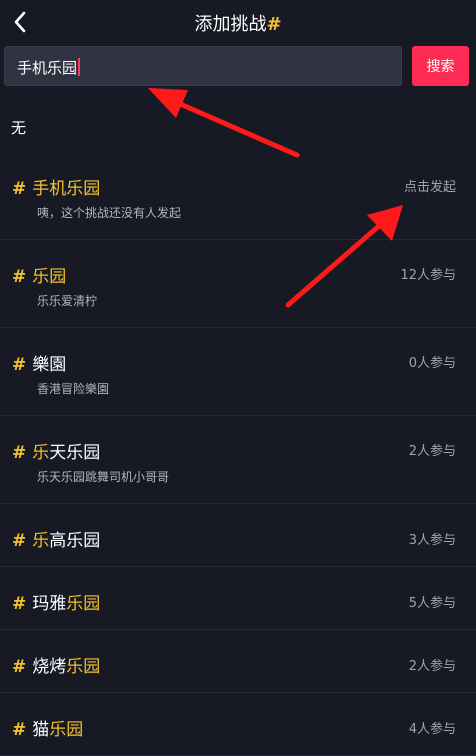 The height and width of the screenshot is (756, 476). Describe the element at coordinates (432, 603) in the screenshot. I see `participant-count: 5人参与` at that location.